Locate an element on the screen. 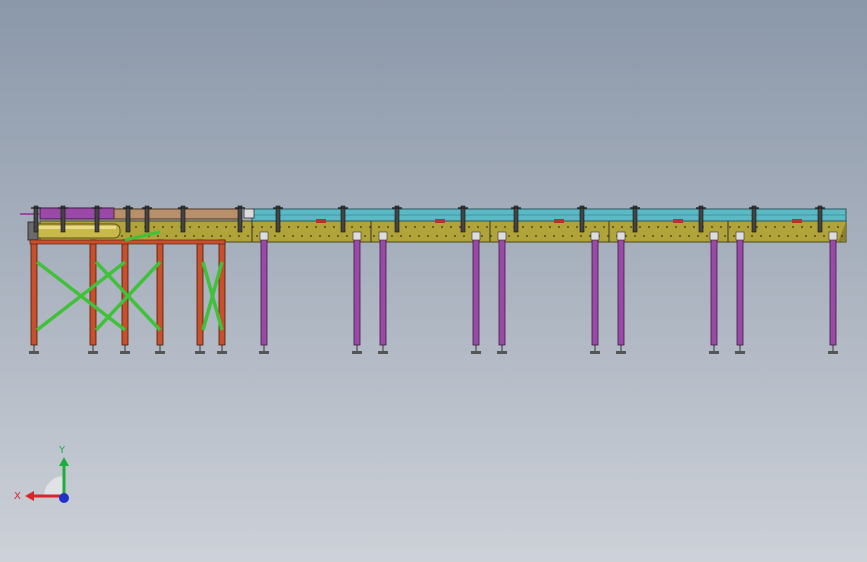  z-axis-dot-icon is located at coordinates (64, 498).